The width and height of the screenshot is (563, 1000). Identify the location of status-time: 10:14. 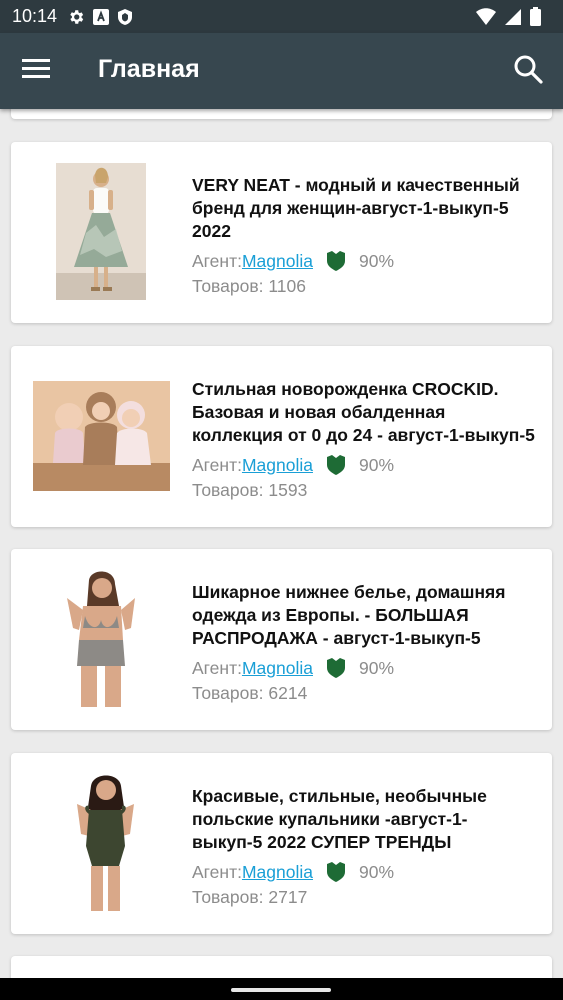
(35, 16).